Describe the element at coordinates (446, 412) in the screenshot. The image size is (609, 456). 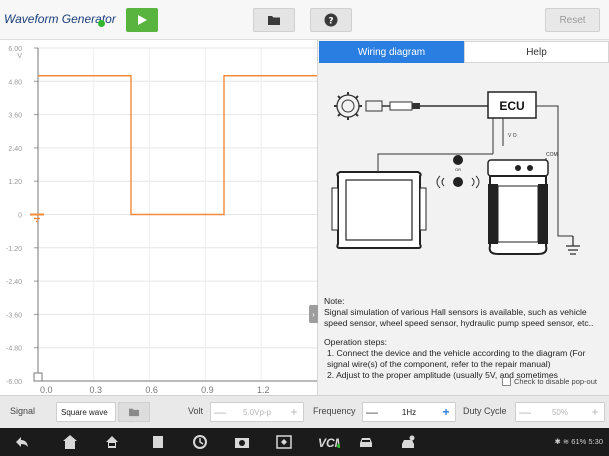
I see `frequency-increase-button: +` at that location.